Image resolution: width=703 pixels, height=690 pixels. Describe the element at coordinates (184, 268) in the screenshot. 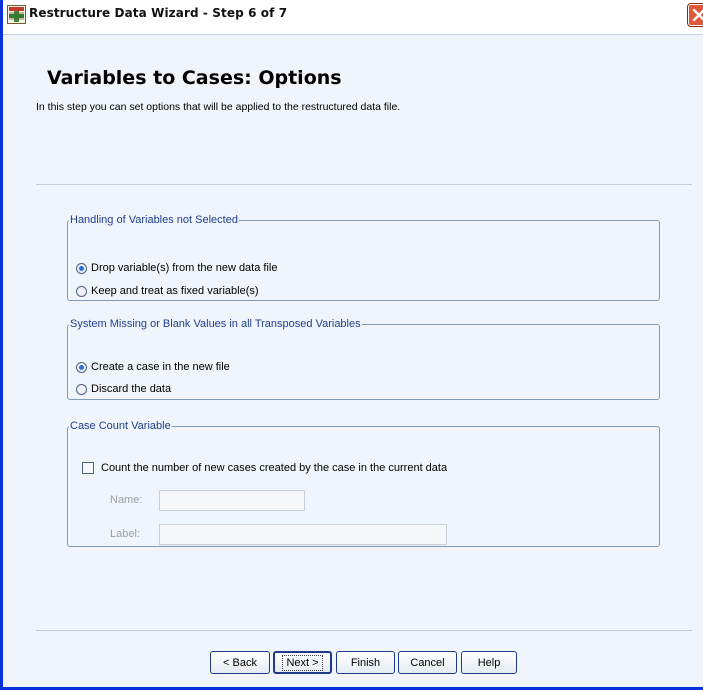

I see `radio-drop-variables-label: Drop variable(s) from the new data file` at that location.